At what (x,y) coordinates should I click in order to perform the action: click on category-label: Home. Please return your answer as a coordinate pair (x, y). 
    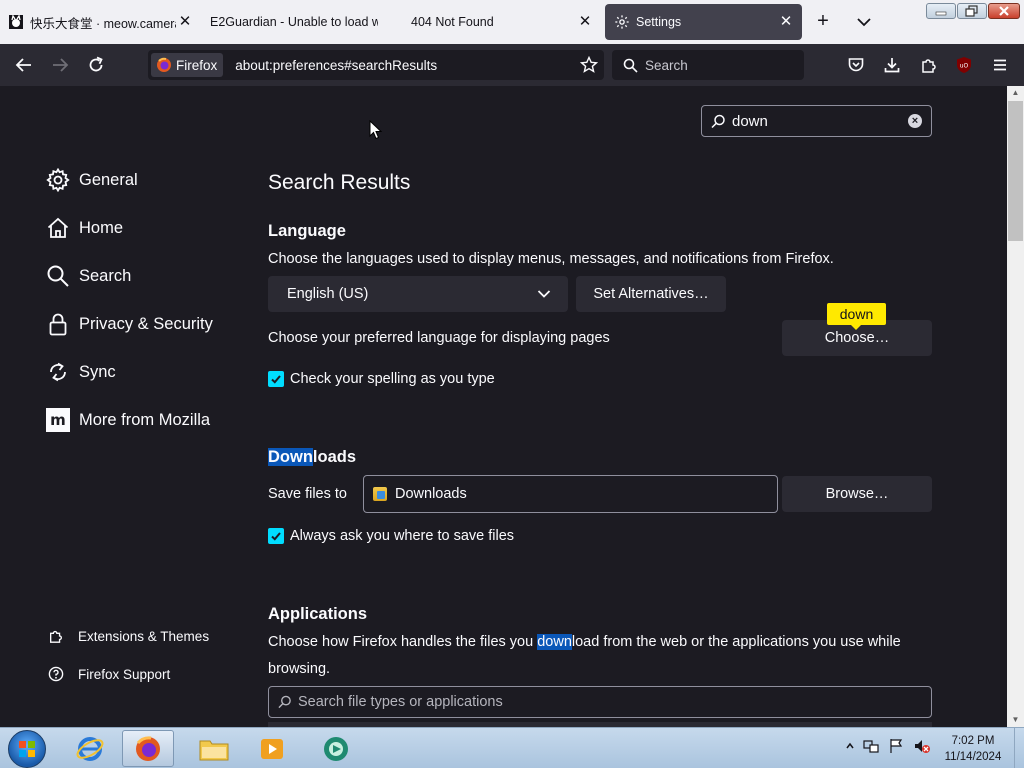
    Looking at the image, I should click on (101, 227).